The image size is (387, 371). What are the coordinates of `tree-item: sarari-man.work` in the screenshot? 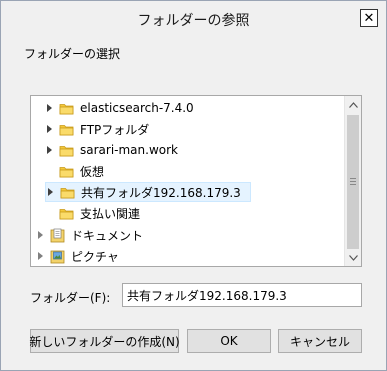 It's located at (111, 150).